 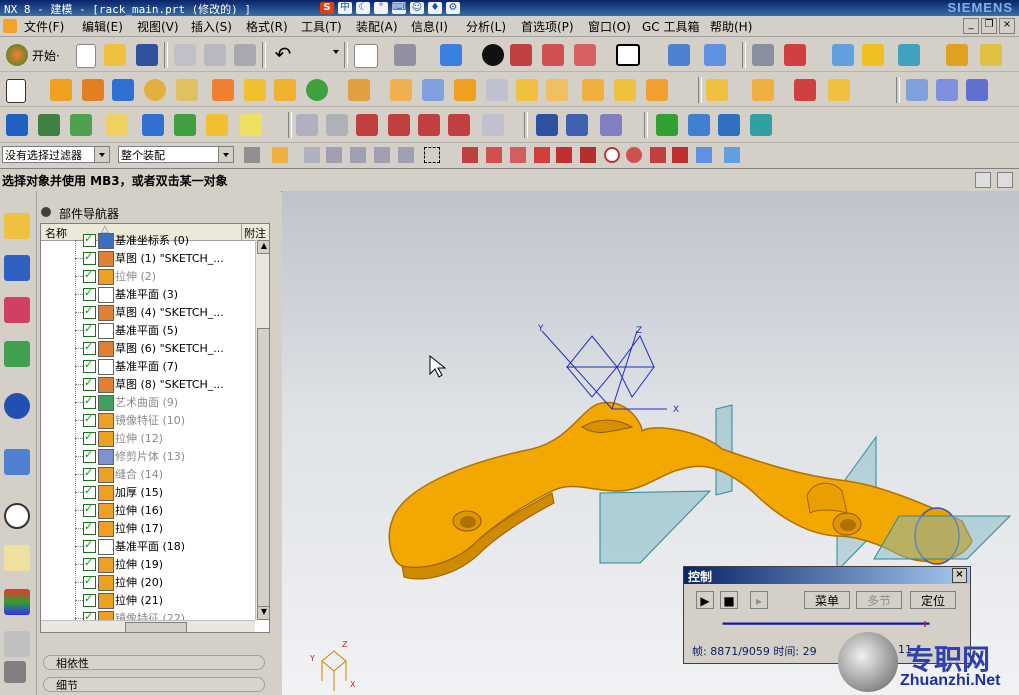 What do you see at coordinates (363, 8) in the screenshot?
I see `ime-moon-icon: ☾` at bounding box center [363, 8].